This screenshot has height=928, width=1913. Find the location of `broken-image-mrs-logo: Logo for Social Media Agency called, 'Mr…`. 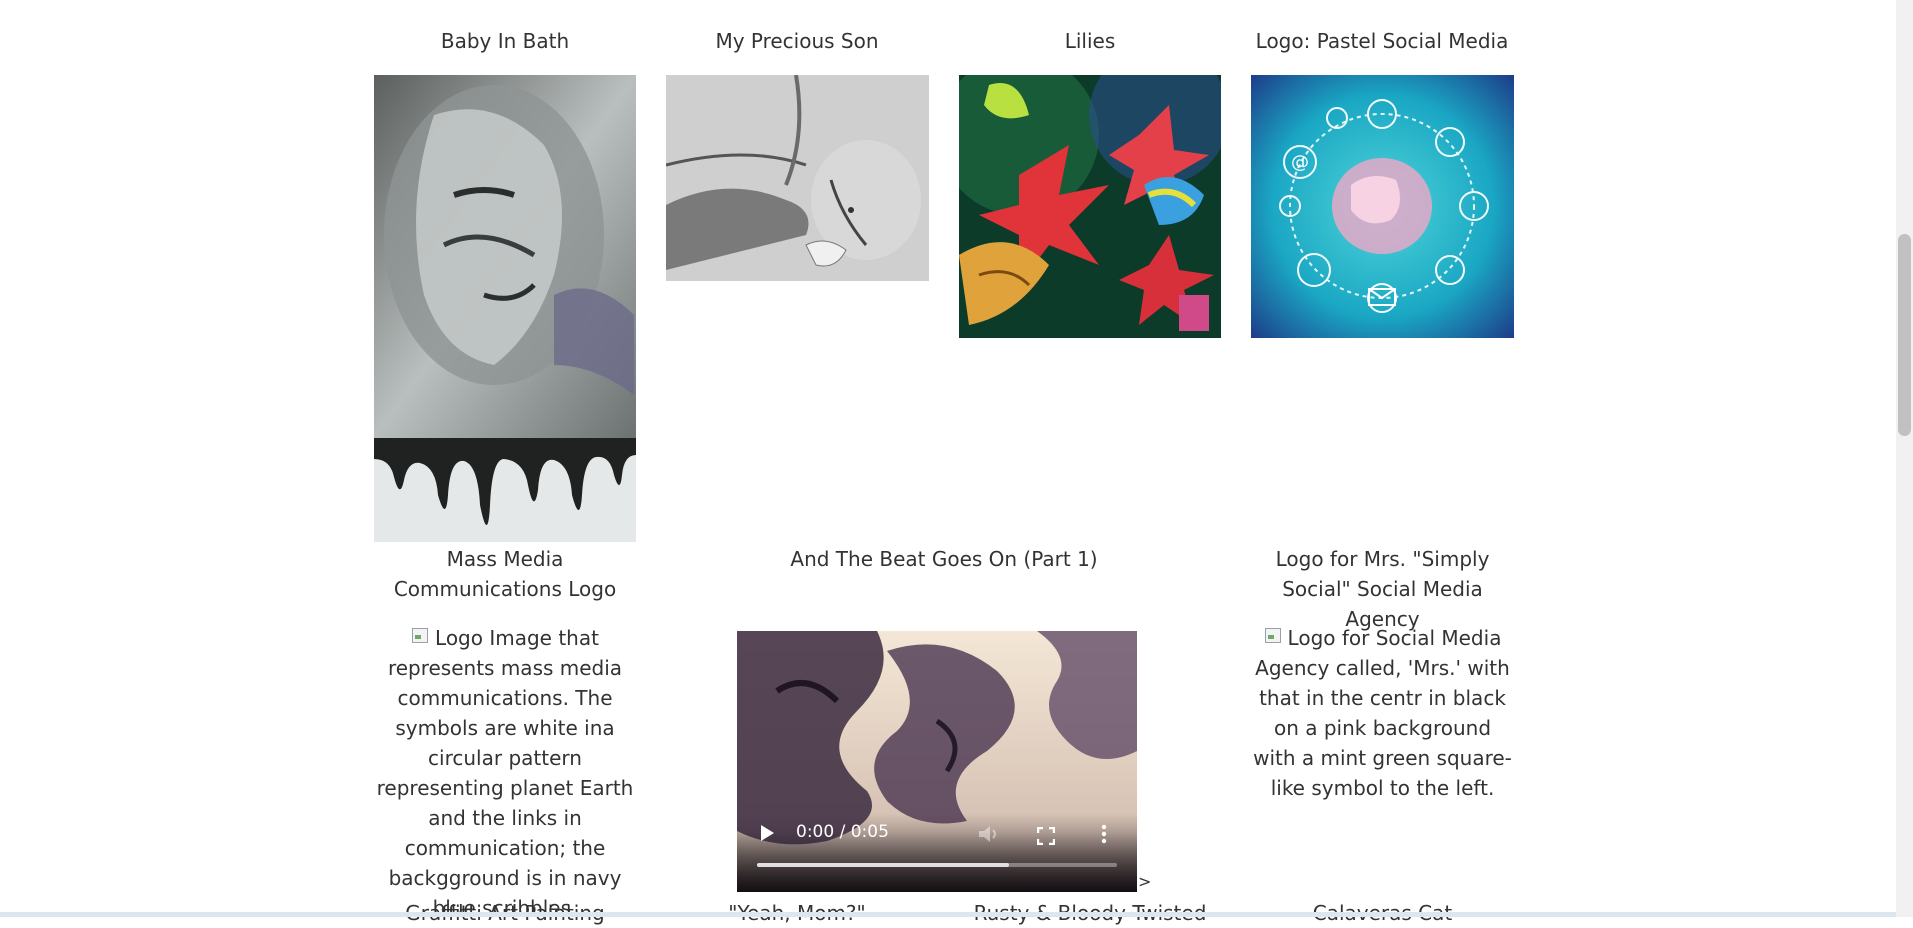

broken-image-mrs-logo: Logo for Social Media Agency called, 'Mr… is located at coordinates (1382, 713).